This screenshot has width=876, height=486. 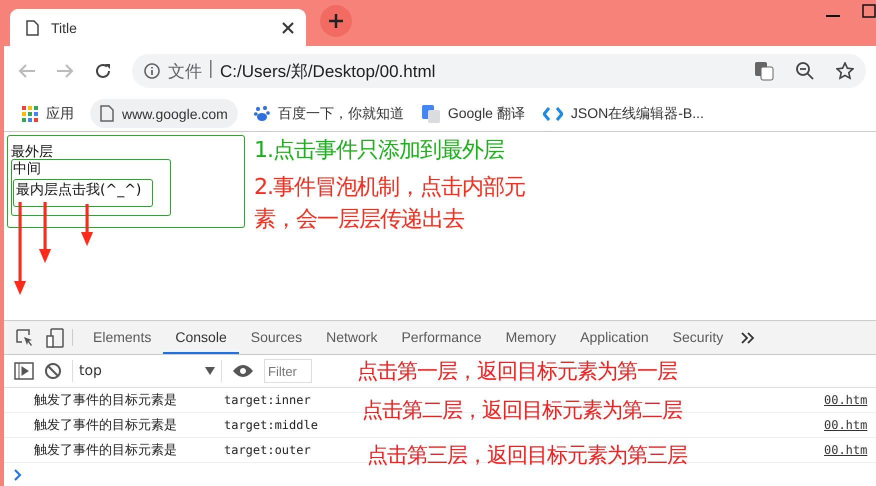 I want to click on middle-label: 中间, so click(x=27, y=169).